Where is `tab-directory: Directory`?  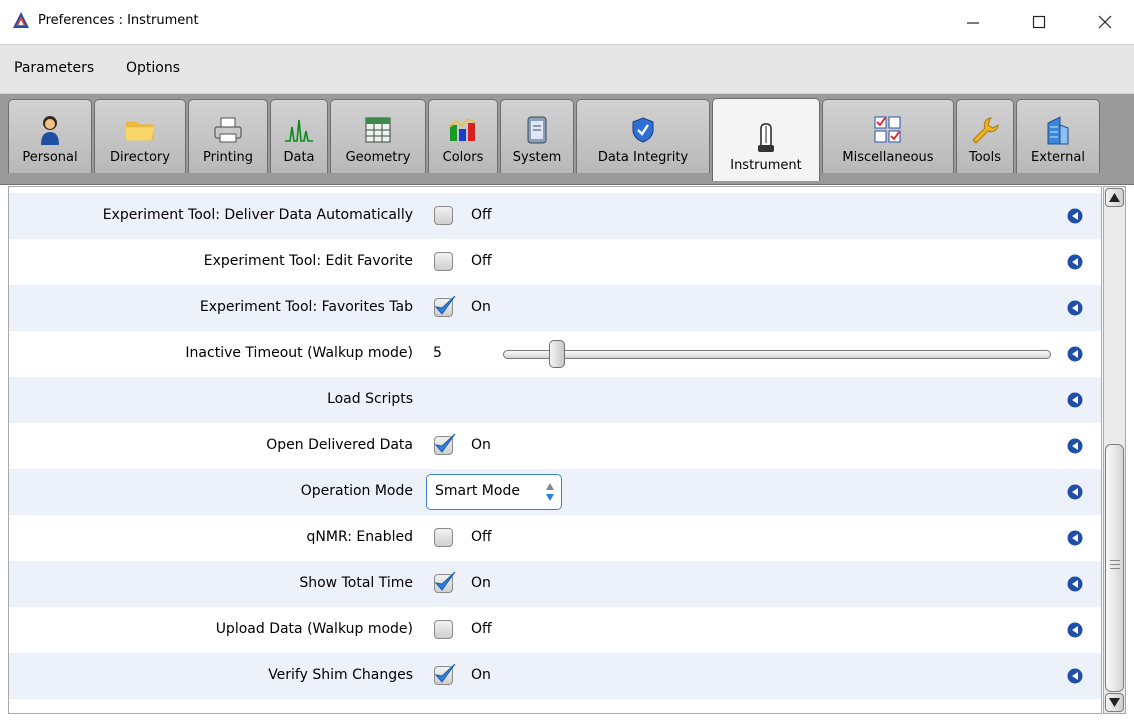
tab-directory: Directory is located at coordinates (140, 136).